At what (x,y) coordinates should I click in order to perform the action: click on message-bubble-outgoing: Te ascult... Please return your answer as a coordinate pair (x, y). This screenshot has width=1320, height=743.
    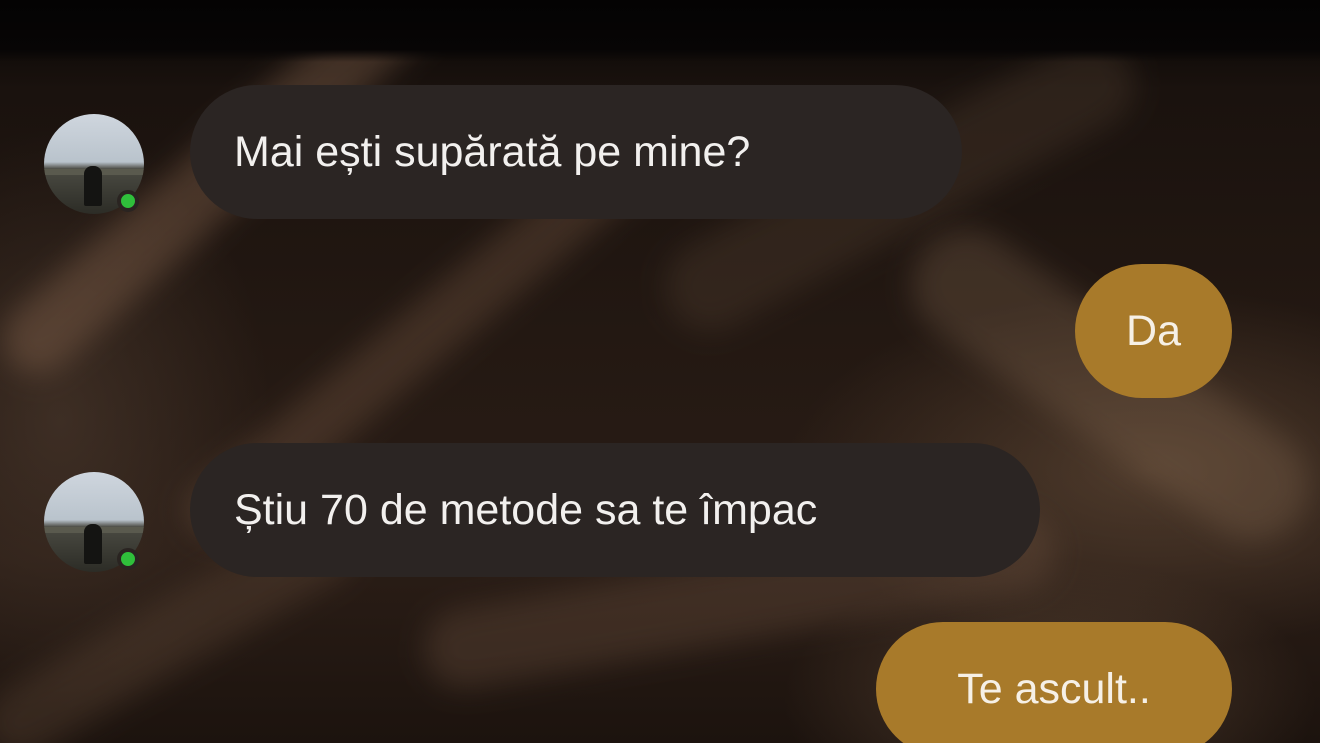
    Looking at the image, I should click on (1054, 682).